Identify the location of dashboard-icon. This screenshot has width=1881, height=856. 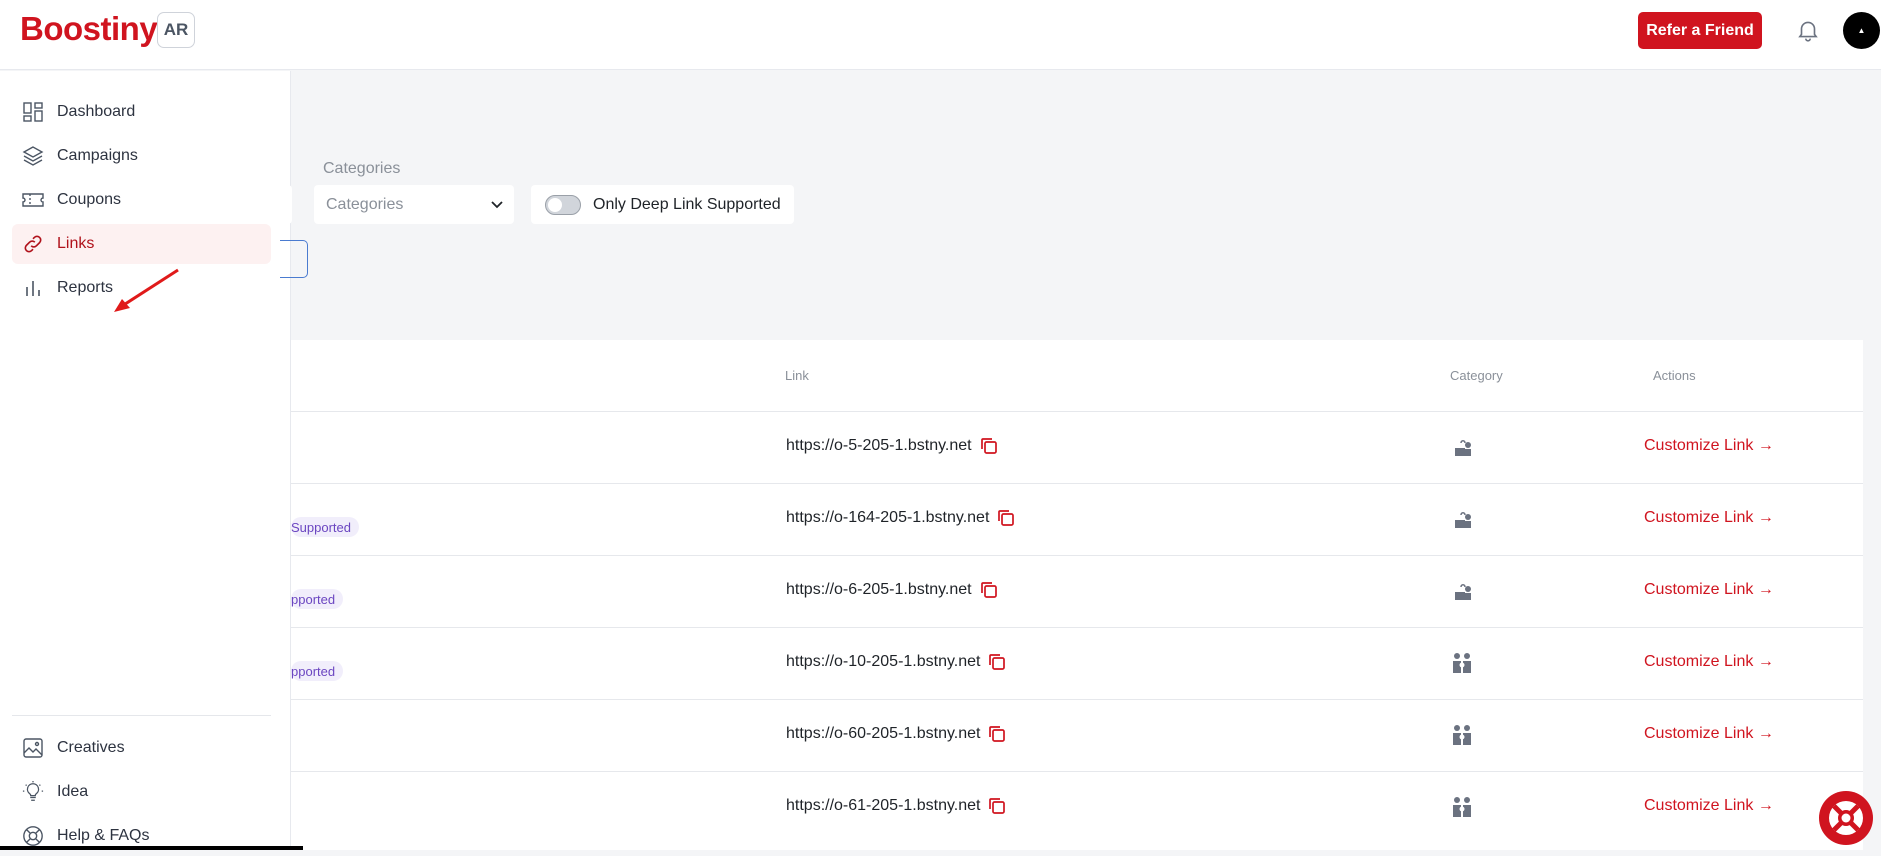
(33, 112).